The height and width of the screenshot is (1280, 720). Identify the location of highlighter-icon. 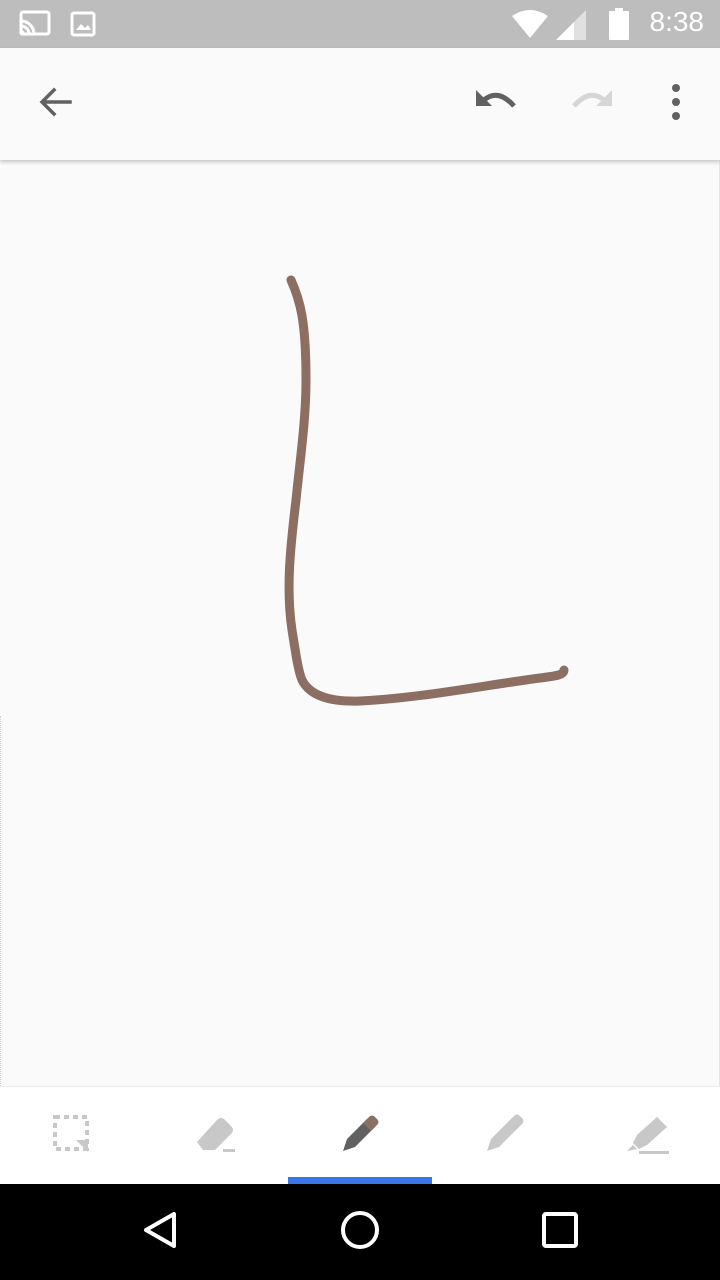
(648, 1136).